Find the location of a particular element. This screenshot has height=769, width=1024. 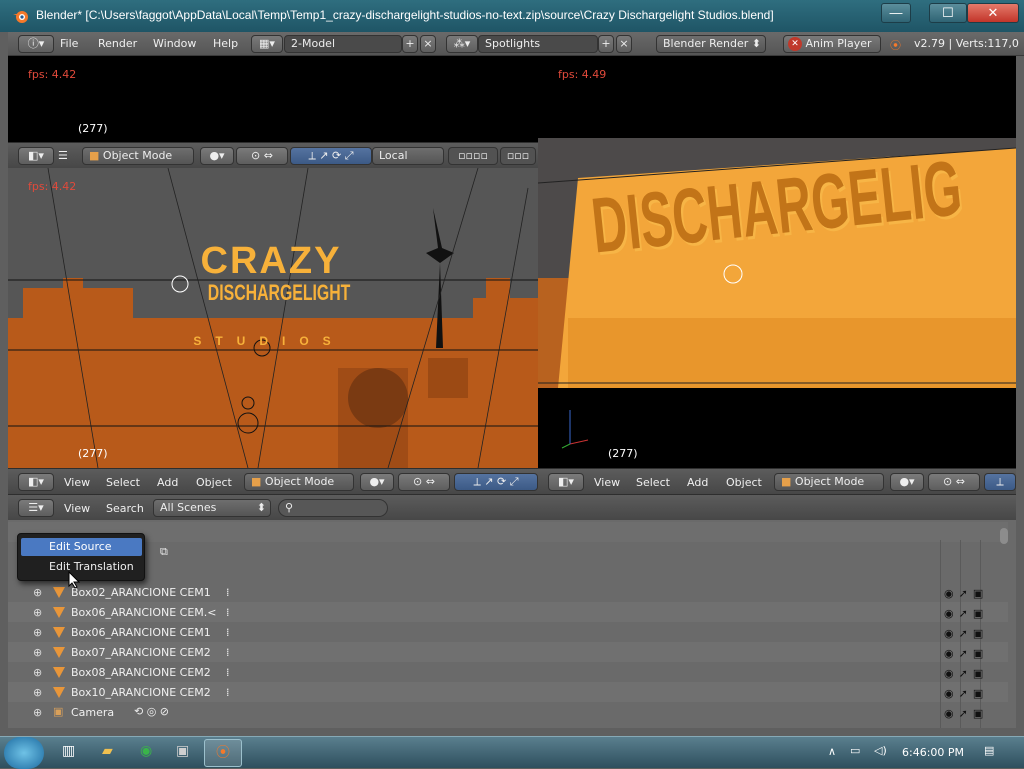

media-icon: ▣ is located at coordinates (182, 751).